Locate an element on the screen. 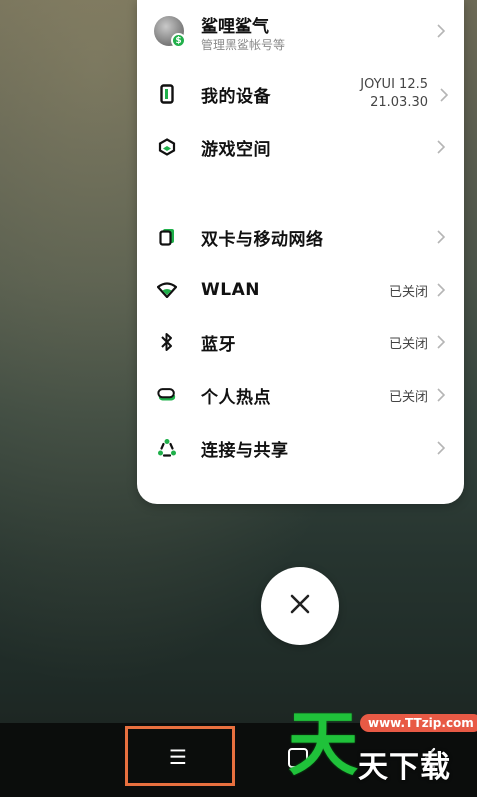  settings-item-wlan: WLAN 已关闭 is located at coordinates (300, 290).